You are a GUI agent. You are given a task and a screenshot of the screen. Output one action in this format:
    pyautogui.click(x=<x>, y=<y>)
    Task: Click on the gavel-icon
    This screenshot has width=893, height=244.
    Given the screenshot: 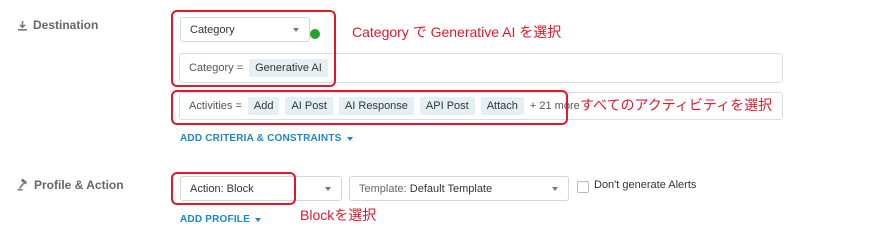 What is the action you would take?
    pyautogui.click(x=23, y=185)
    